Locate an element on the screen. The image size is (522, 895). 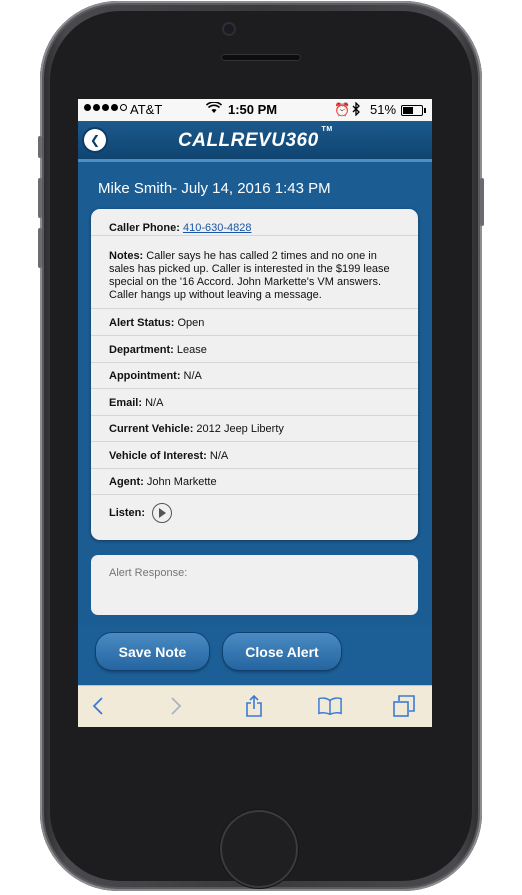
agent-value: John Markette is located at coordinates (181, 482).